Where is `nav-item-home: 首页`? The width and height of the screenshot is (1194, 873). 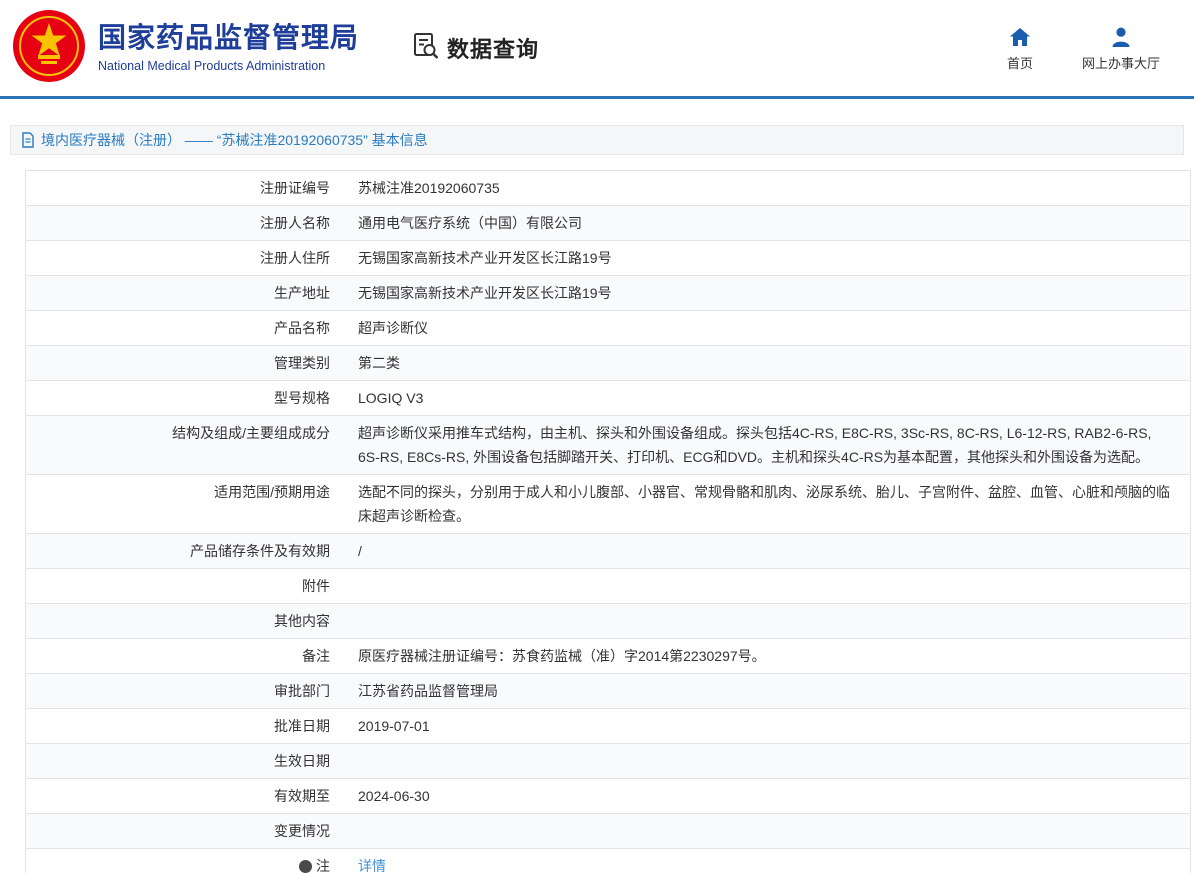
nav-item-home: 首页 is located at coordinates (1020, 48).